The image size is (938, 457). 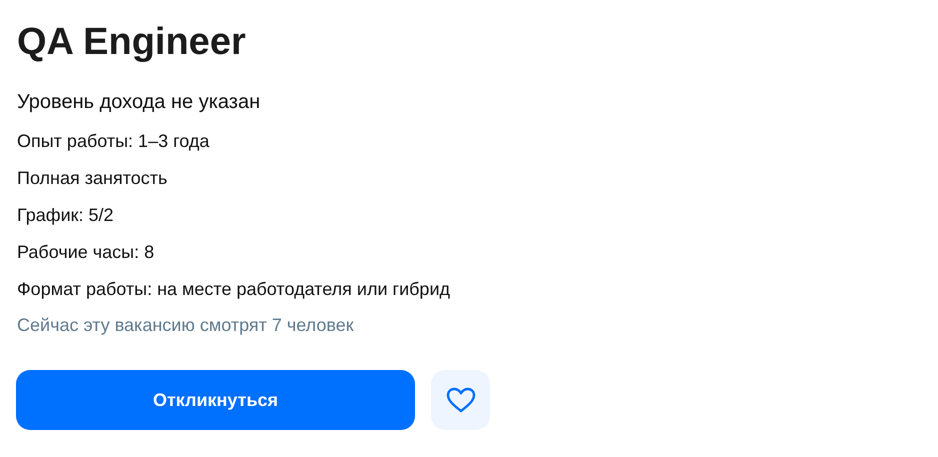 I want to click on salary-text: Уровень дохода не указан, so click(x=138, y=102).